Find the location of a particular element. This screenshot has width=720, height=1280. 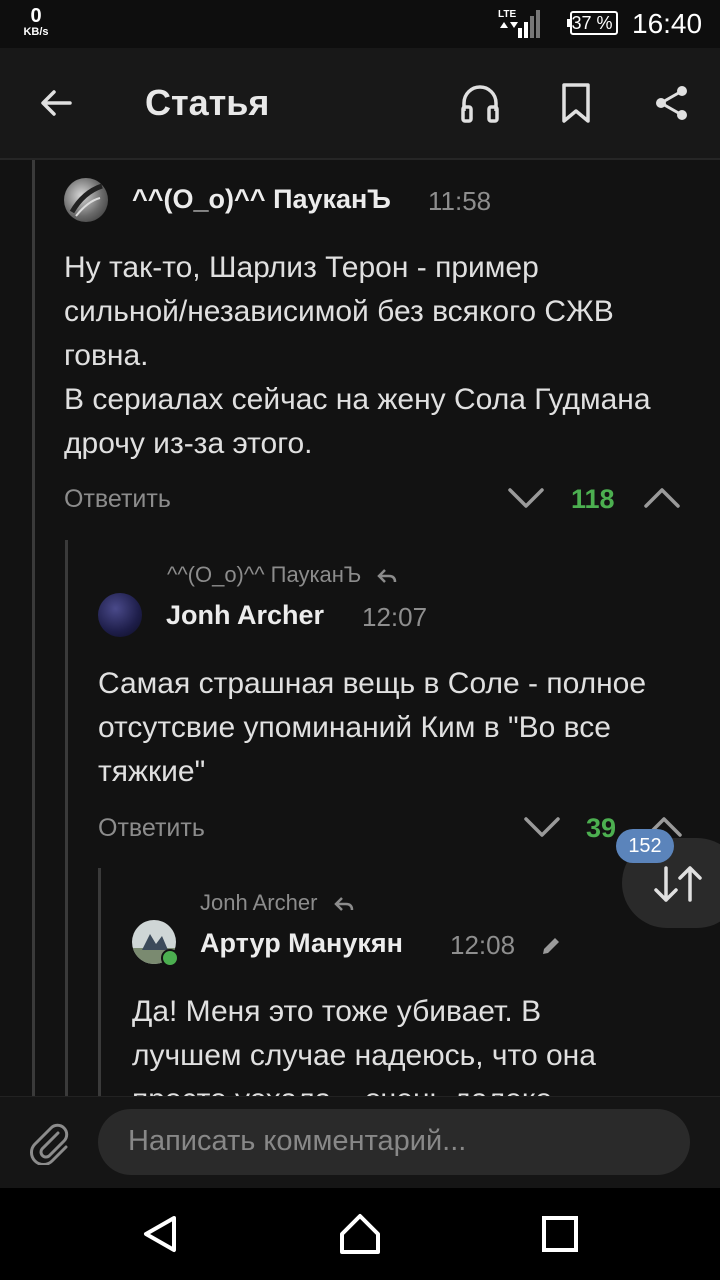

avatar-image is located at coordinates (86, 200).